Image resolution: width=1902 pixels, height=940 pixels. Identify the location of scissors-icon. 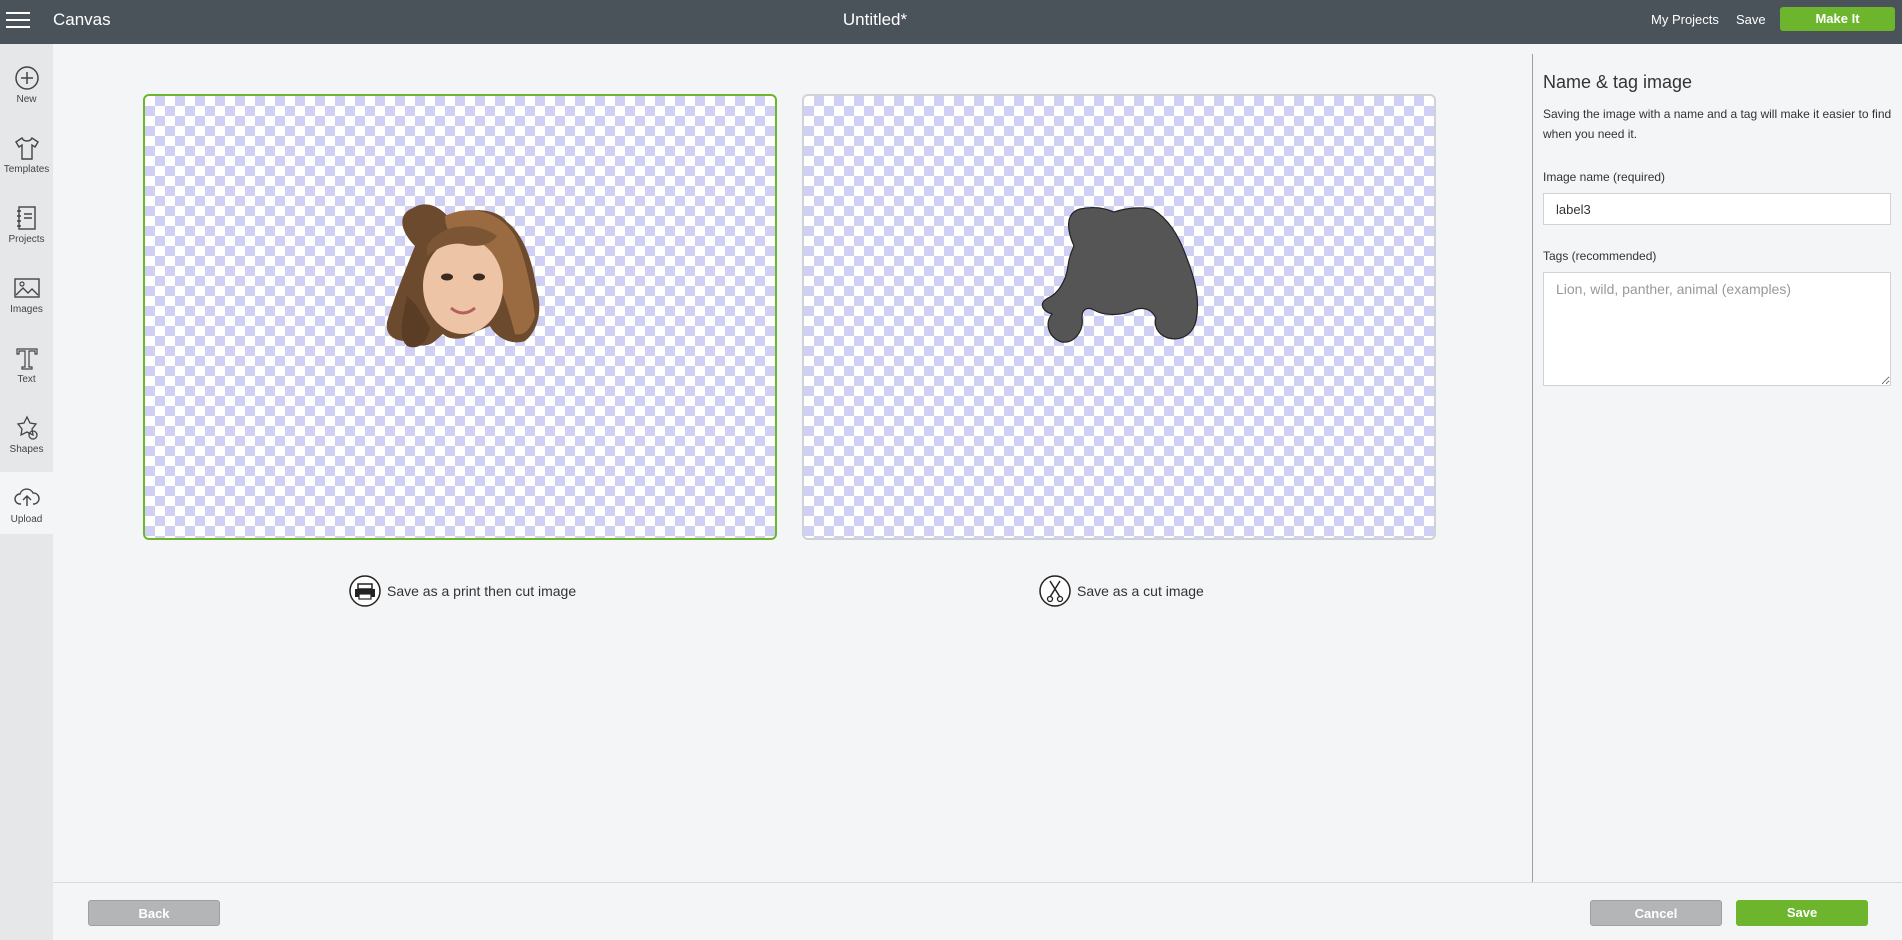
(1055, 591).